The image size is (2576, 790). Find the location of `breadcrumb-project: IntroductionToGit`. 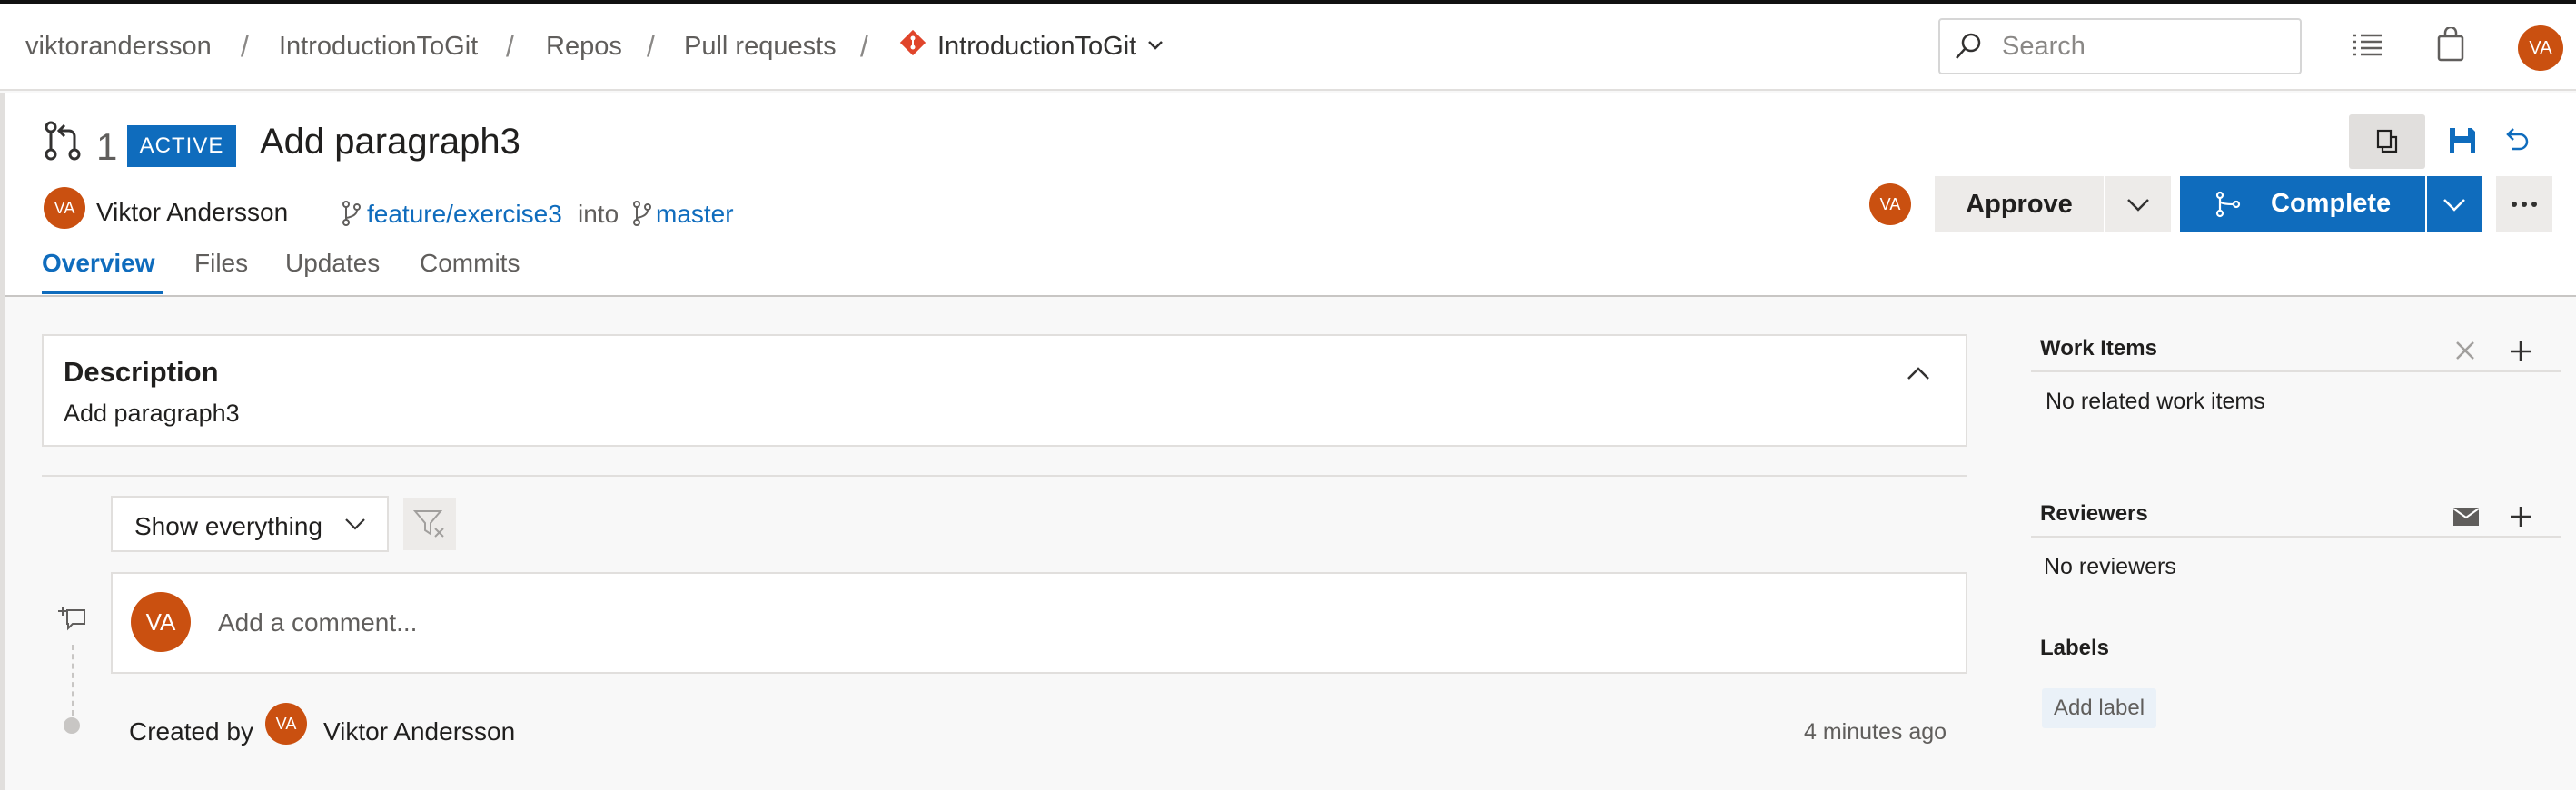

breadcrumb-project: IntroductionToGit is located at coordinates (378, 47).